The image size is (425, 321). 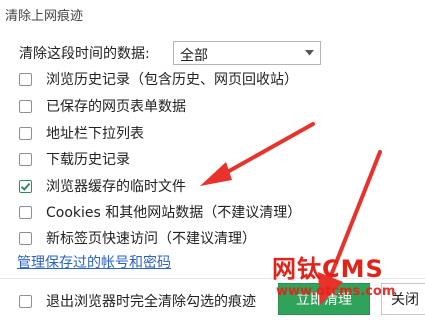 I want to click on clear-now-button-label: 立即清理, so click(x=324, y=300).